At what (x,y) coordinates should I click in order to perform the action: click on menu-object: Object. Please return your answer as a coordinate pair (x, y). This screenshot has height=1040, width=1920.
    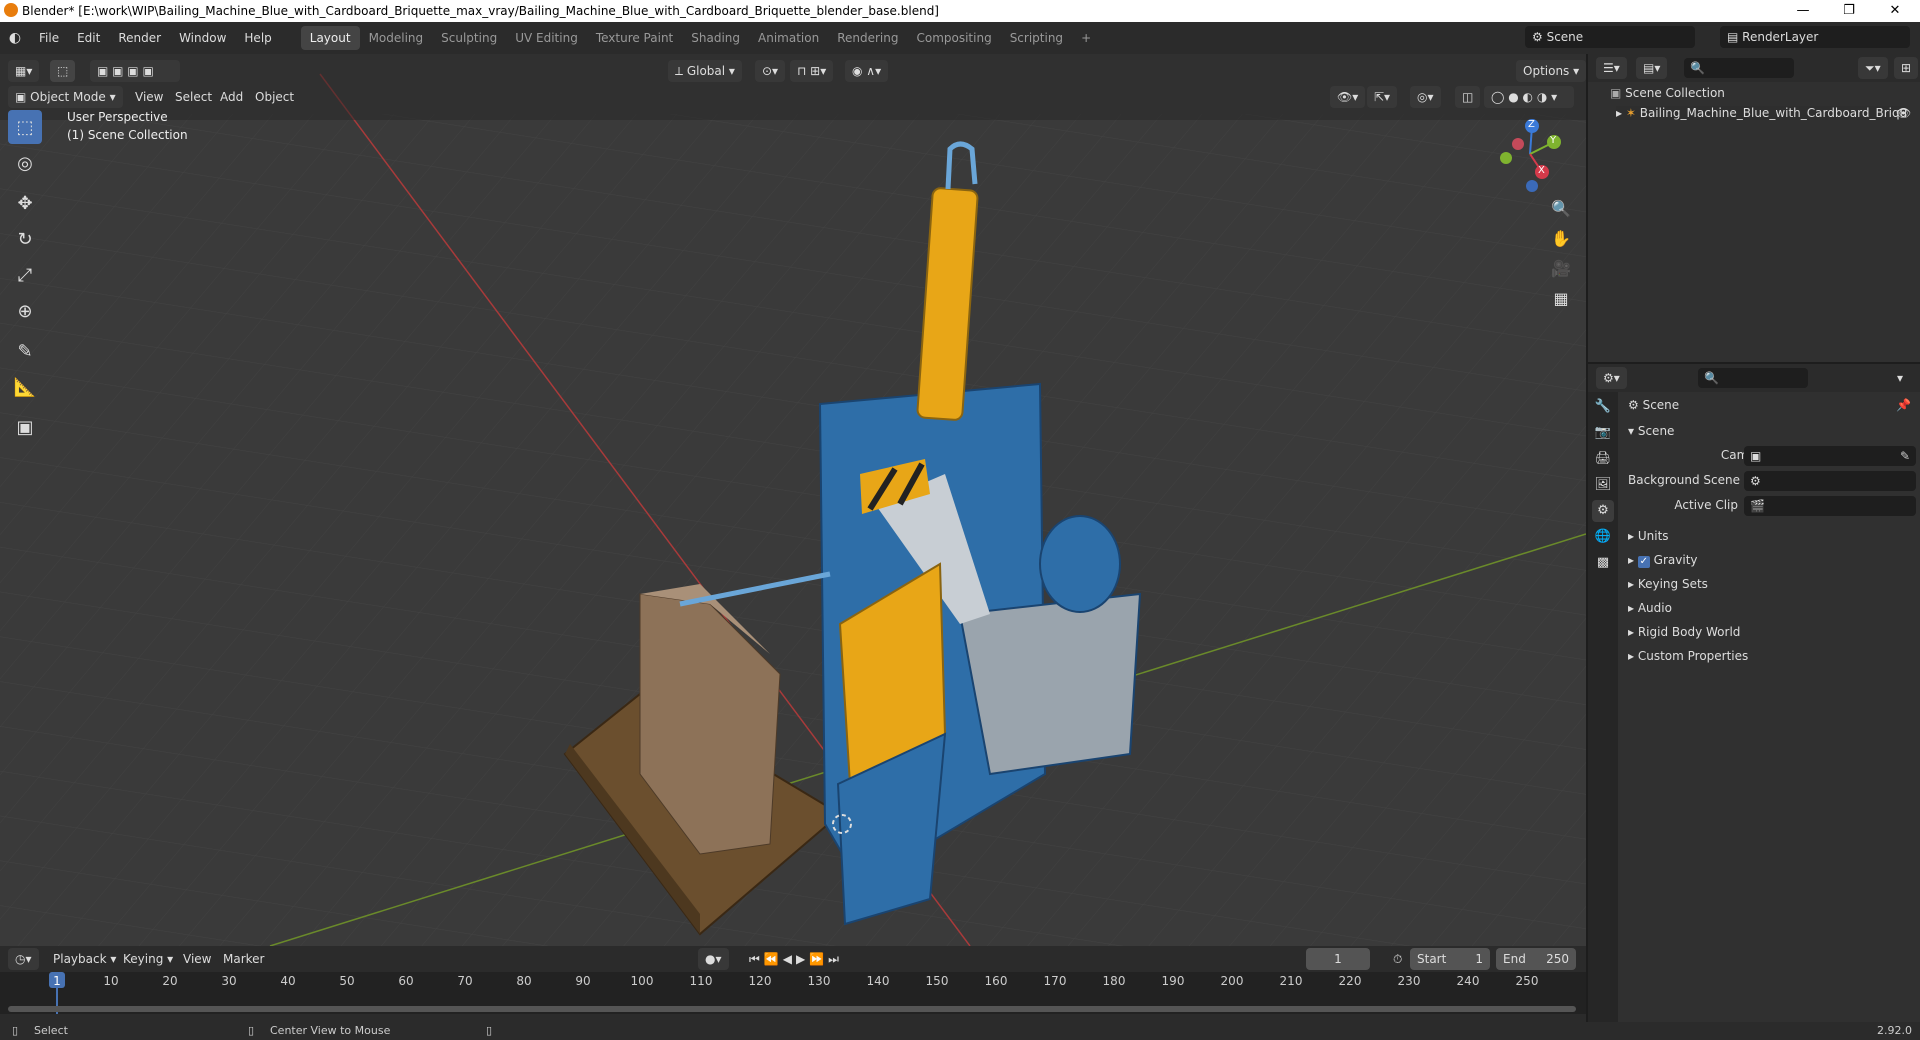
    Looking at the image, I should click on (274, 97).